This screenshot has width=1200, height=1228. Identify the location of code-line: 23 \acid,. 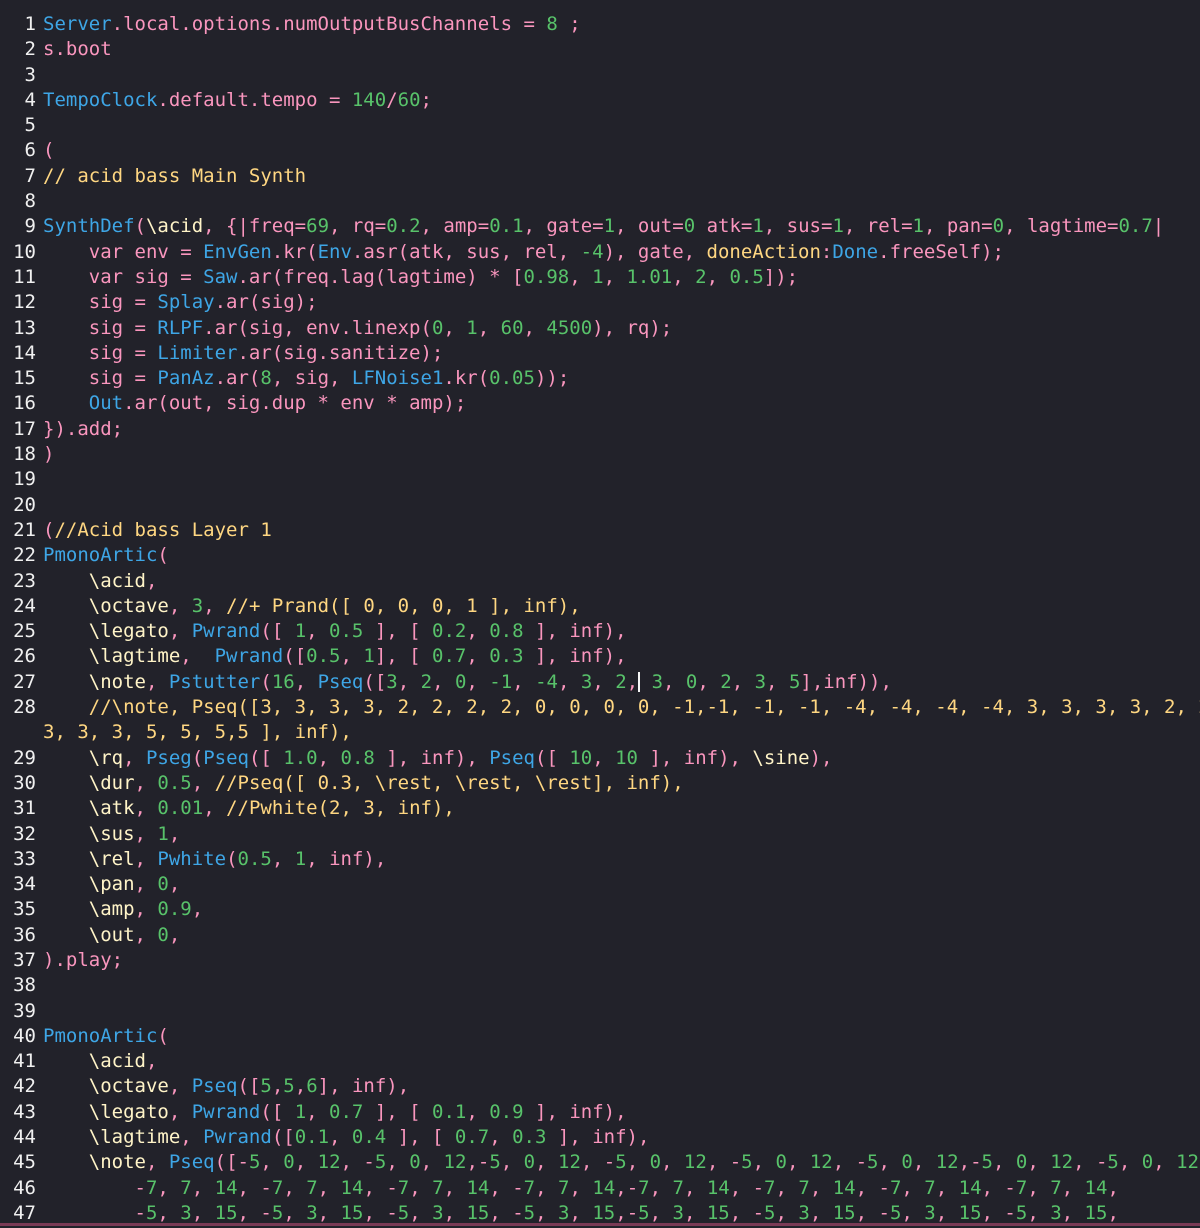
(600, 581).